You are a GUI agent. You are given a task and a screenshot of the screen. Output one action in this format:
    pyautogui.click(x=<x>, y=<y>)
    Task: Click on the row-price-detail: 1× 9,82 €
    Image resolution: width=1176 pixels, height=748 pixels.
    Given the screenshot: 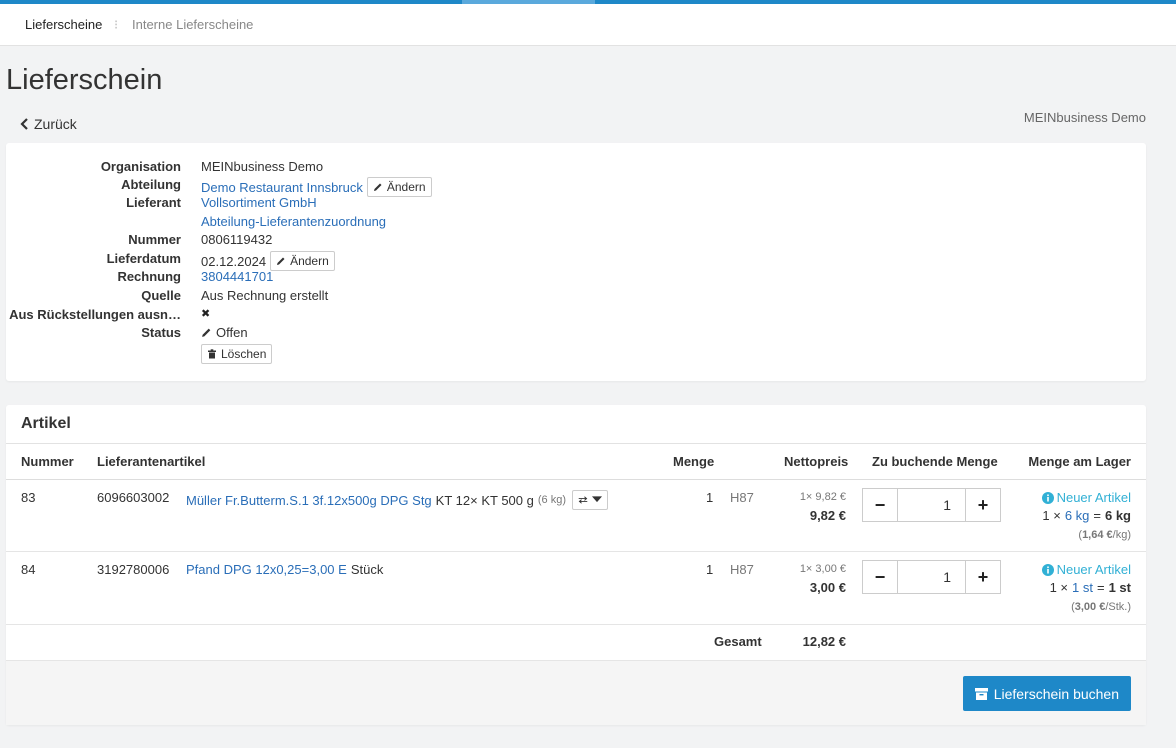 What is the action you would take?
    pyautogui.click(x=822, y=497)
    